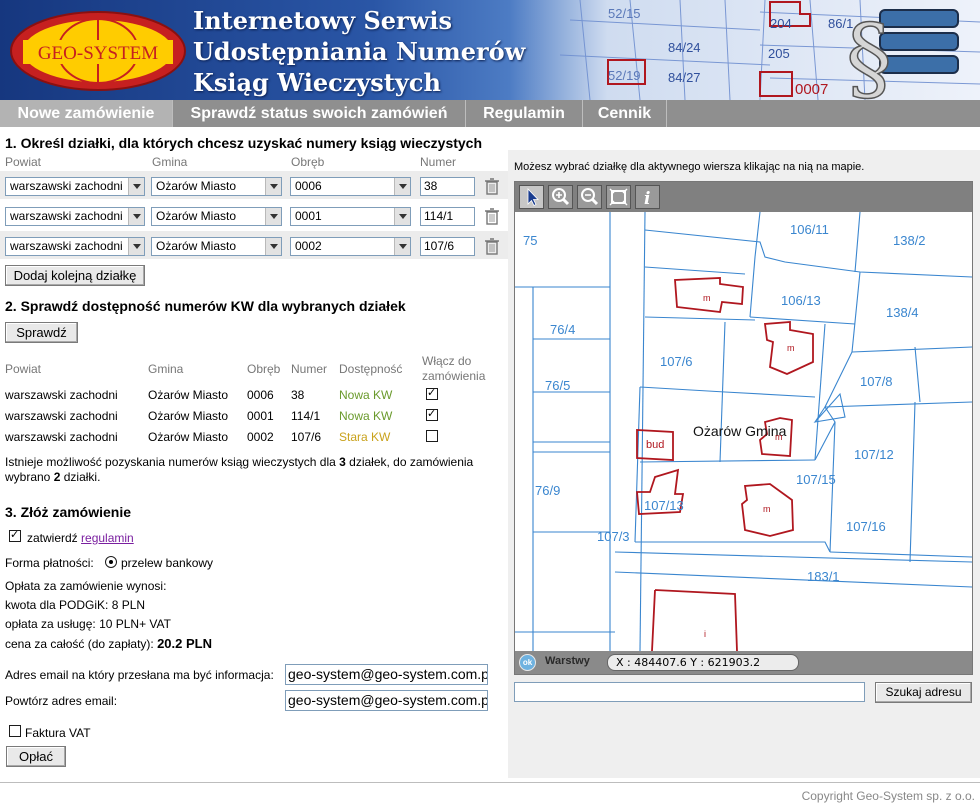  I want to click on header-map-label: 84/27, so click(684, 77).